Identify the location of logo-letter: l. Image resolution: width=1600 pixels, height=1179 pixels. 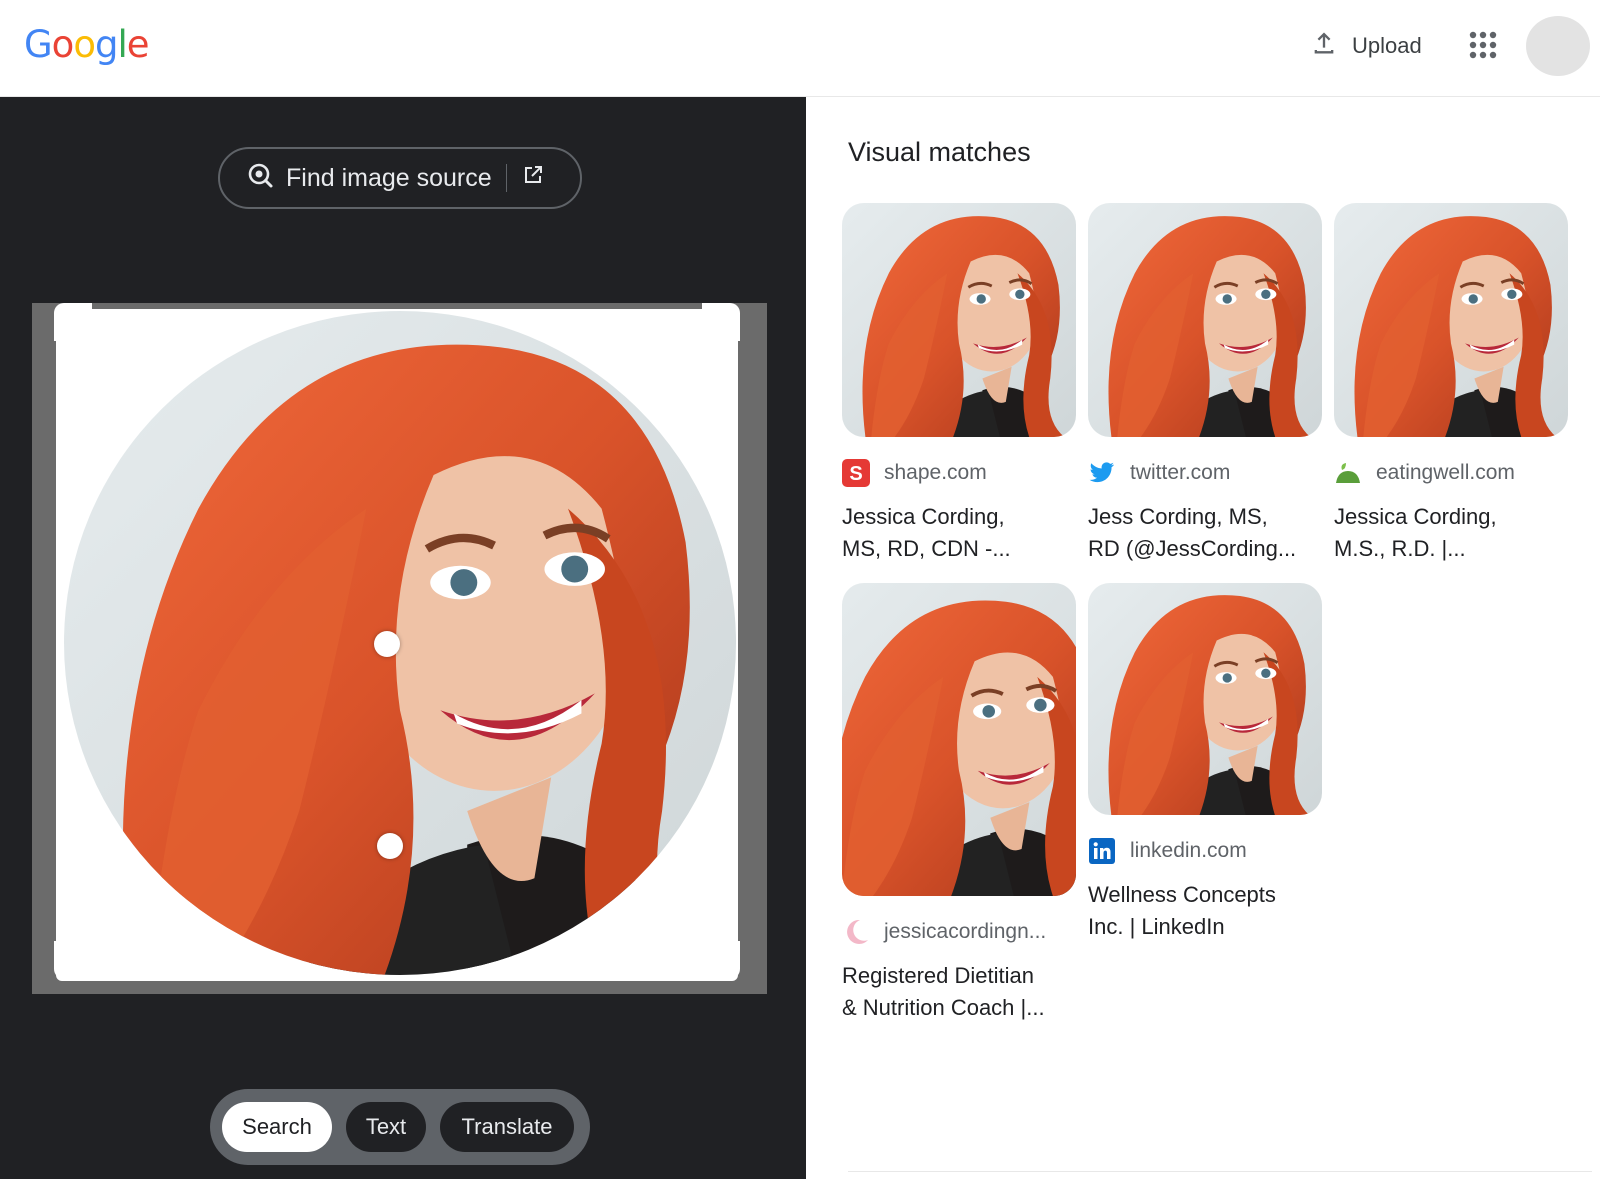
(122, 44).